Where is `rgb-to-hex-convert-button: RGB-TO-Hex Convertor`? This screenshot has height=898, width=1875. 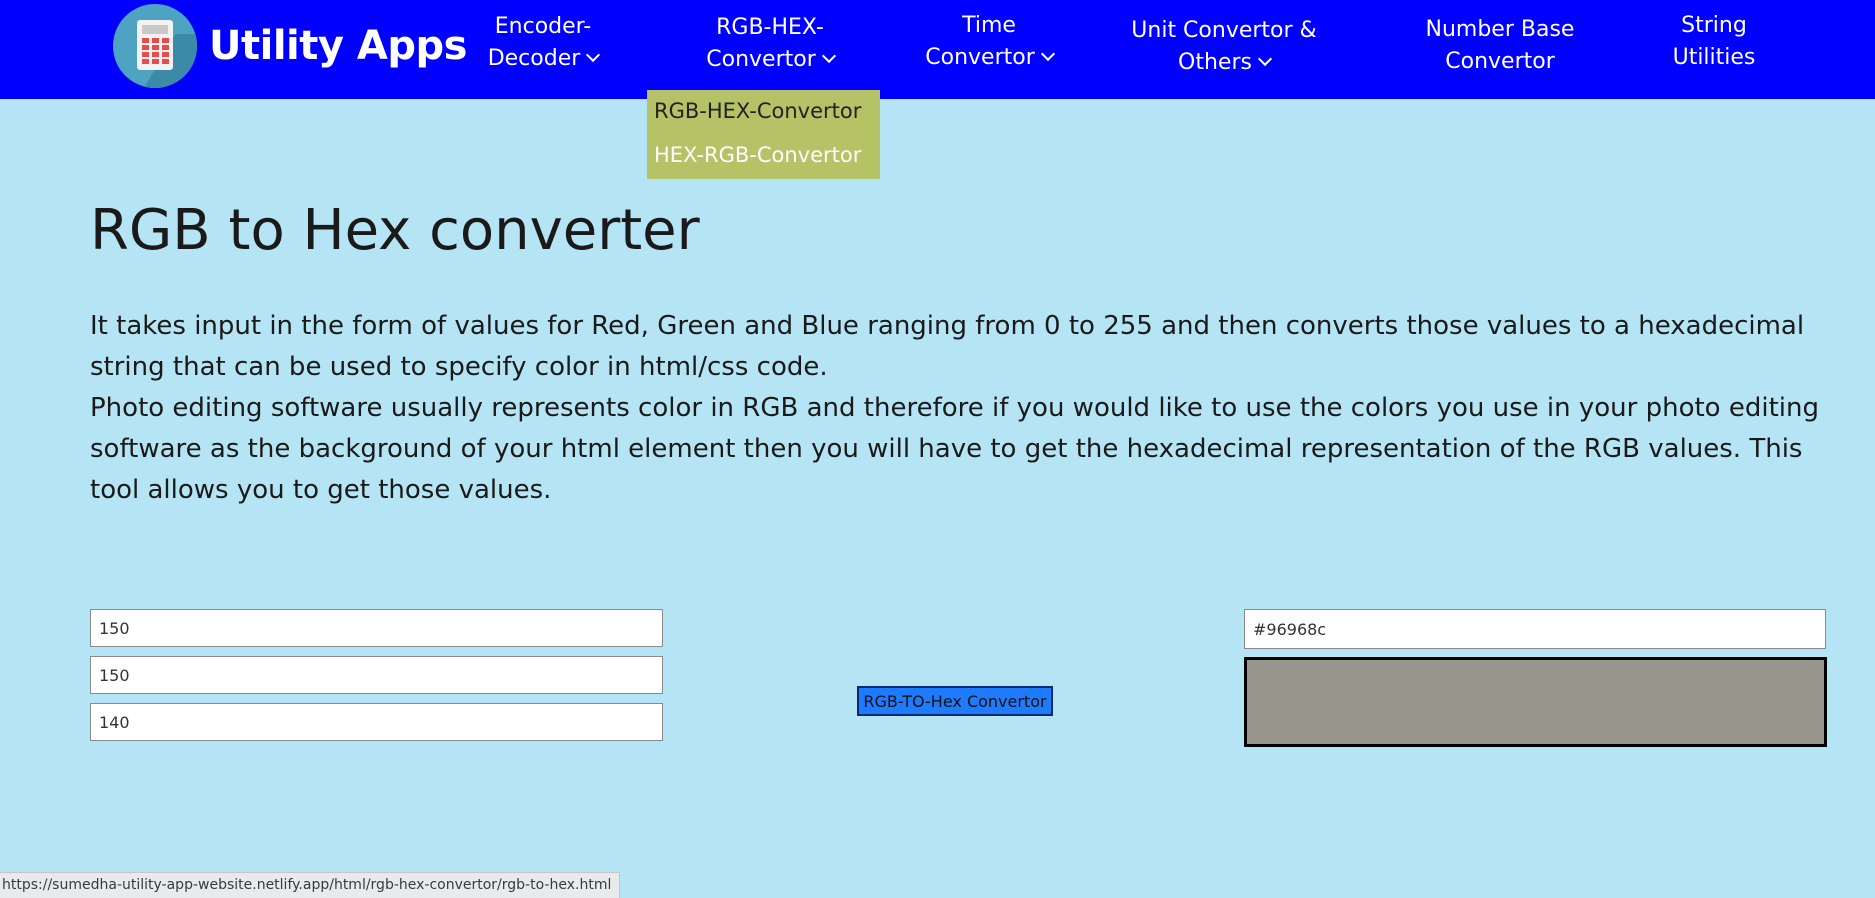
rgb-to-hex-convert-button: RGB-TO-Hex Convertor is located at coordinates (955, 701).